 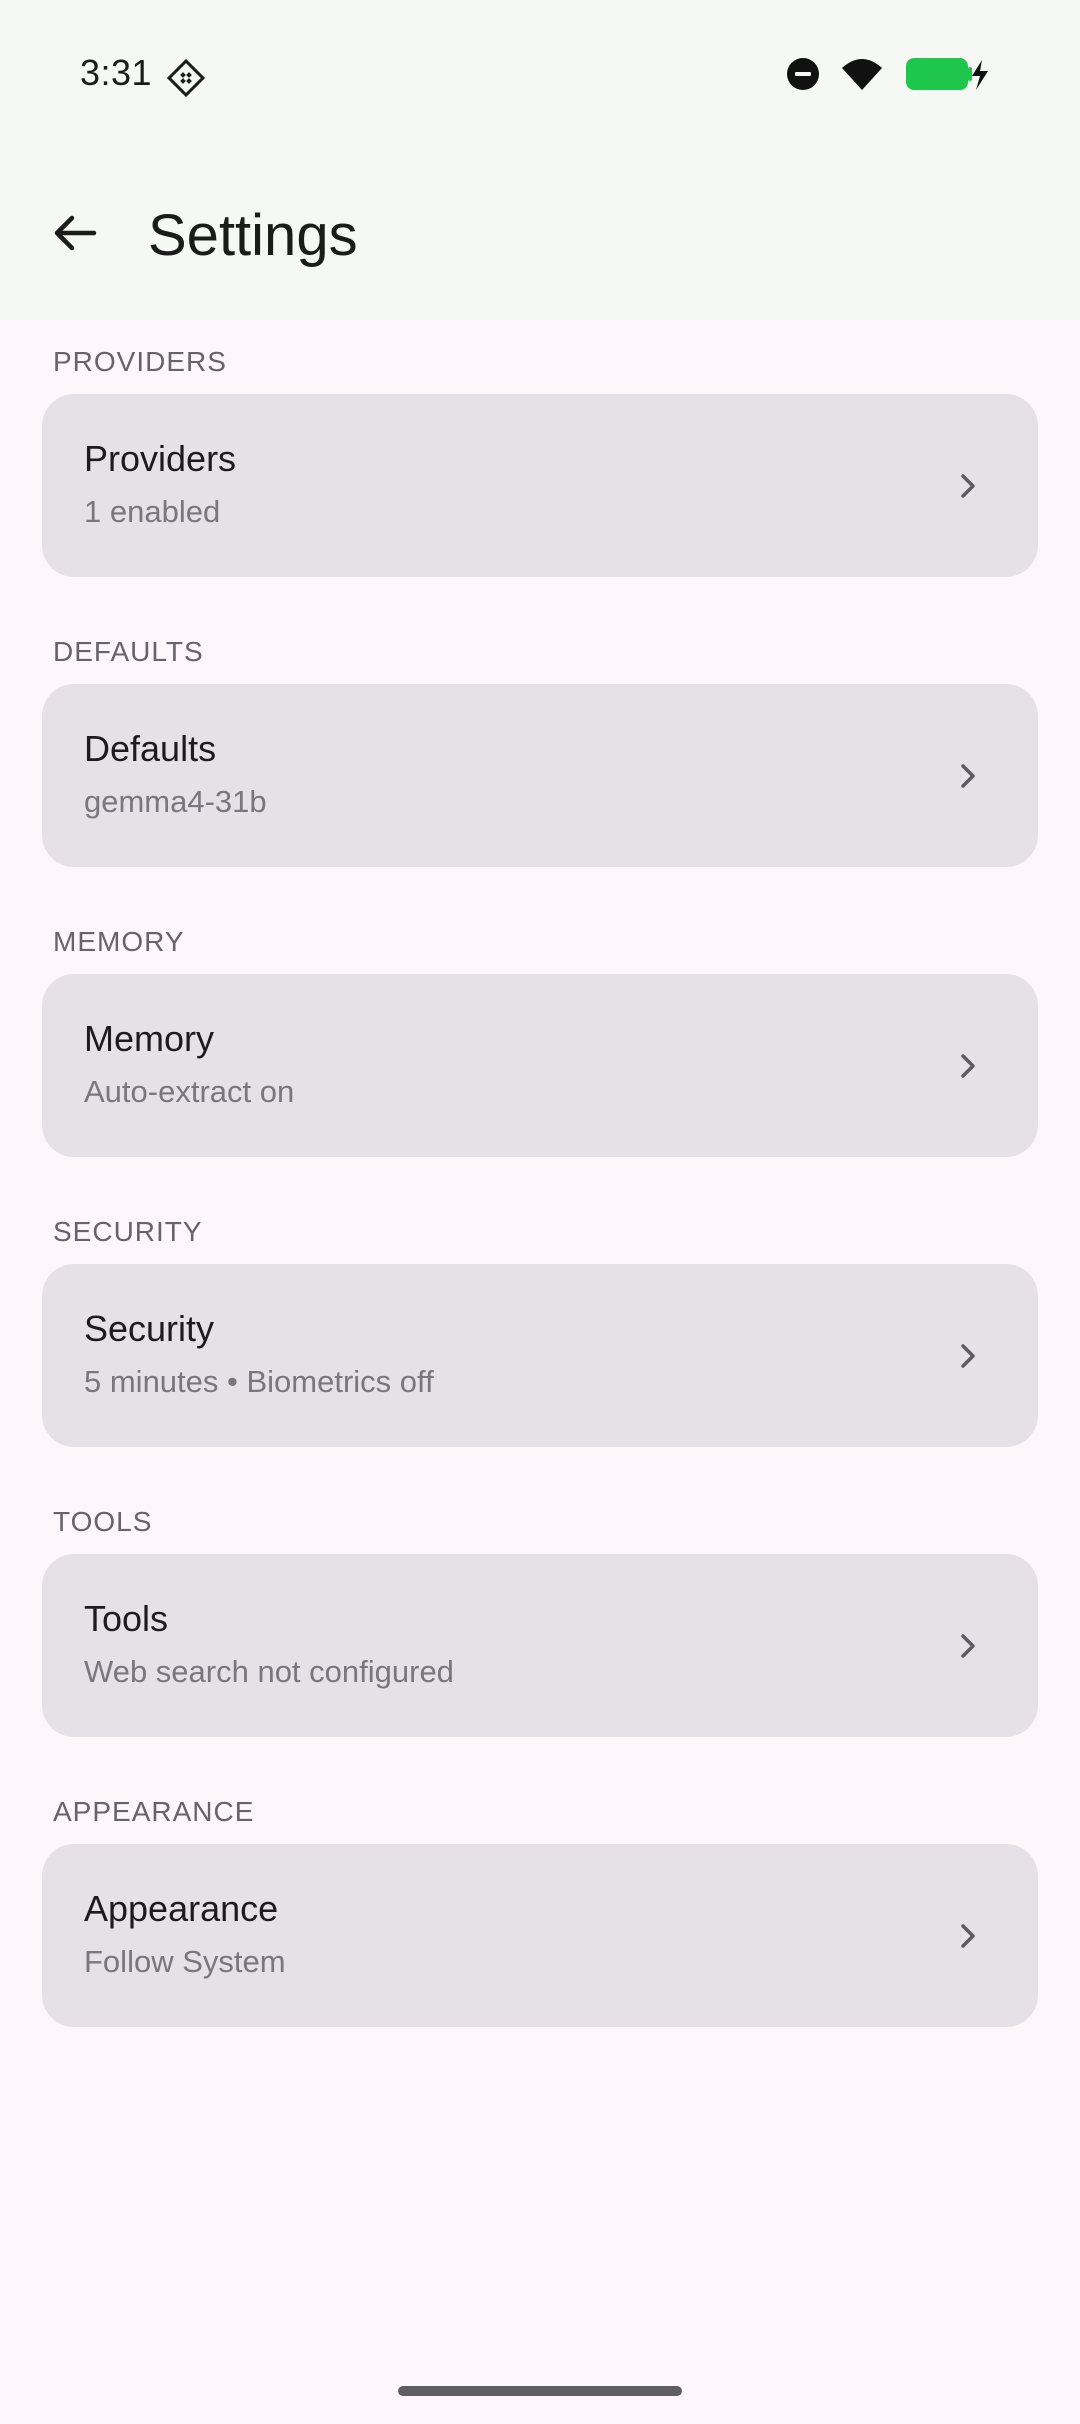 I want to click on section-header-providers: PROVIDERS, so click(x=140, y=361).